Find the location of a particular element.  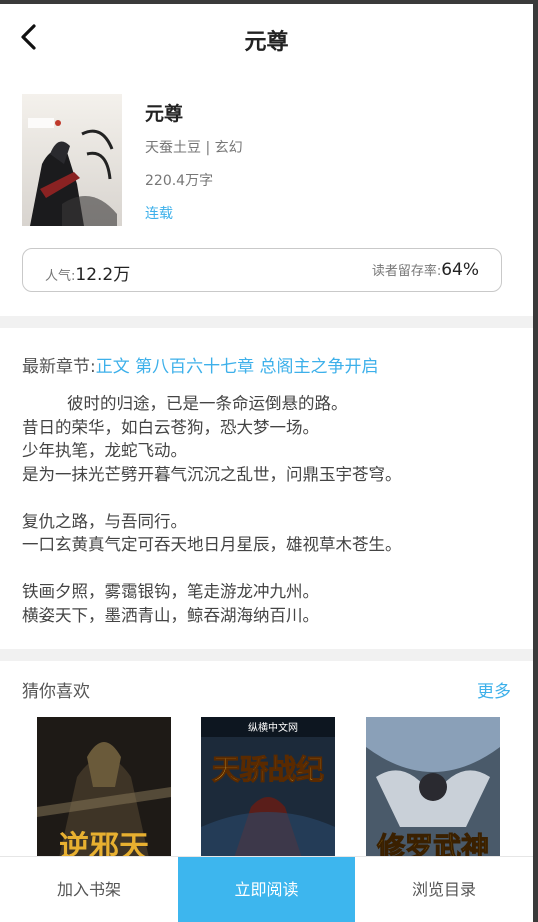

recommend-book-1: 逆邪天 is located at coordinates (104, 792).